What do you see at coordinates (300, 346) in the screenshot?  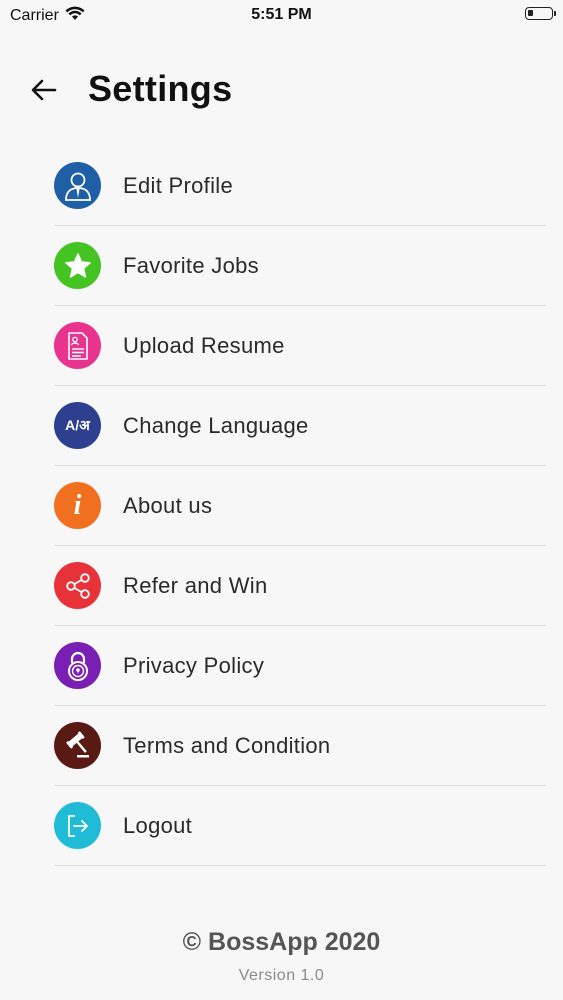 I see `menu-item-upload-resume: Upload Resume` at bounding box center [300, 346].